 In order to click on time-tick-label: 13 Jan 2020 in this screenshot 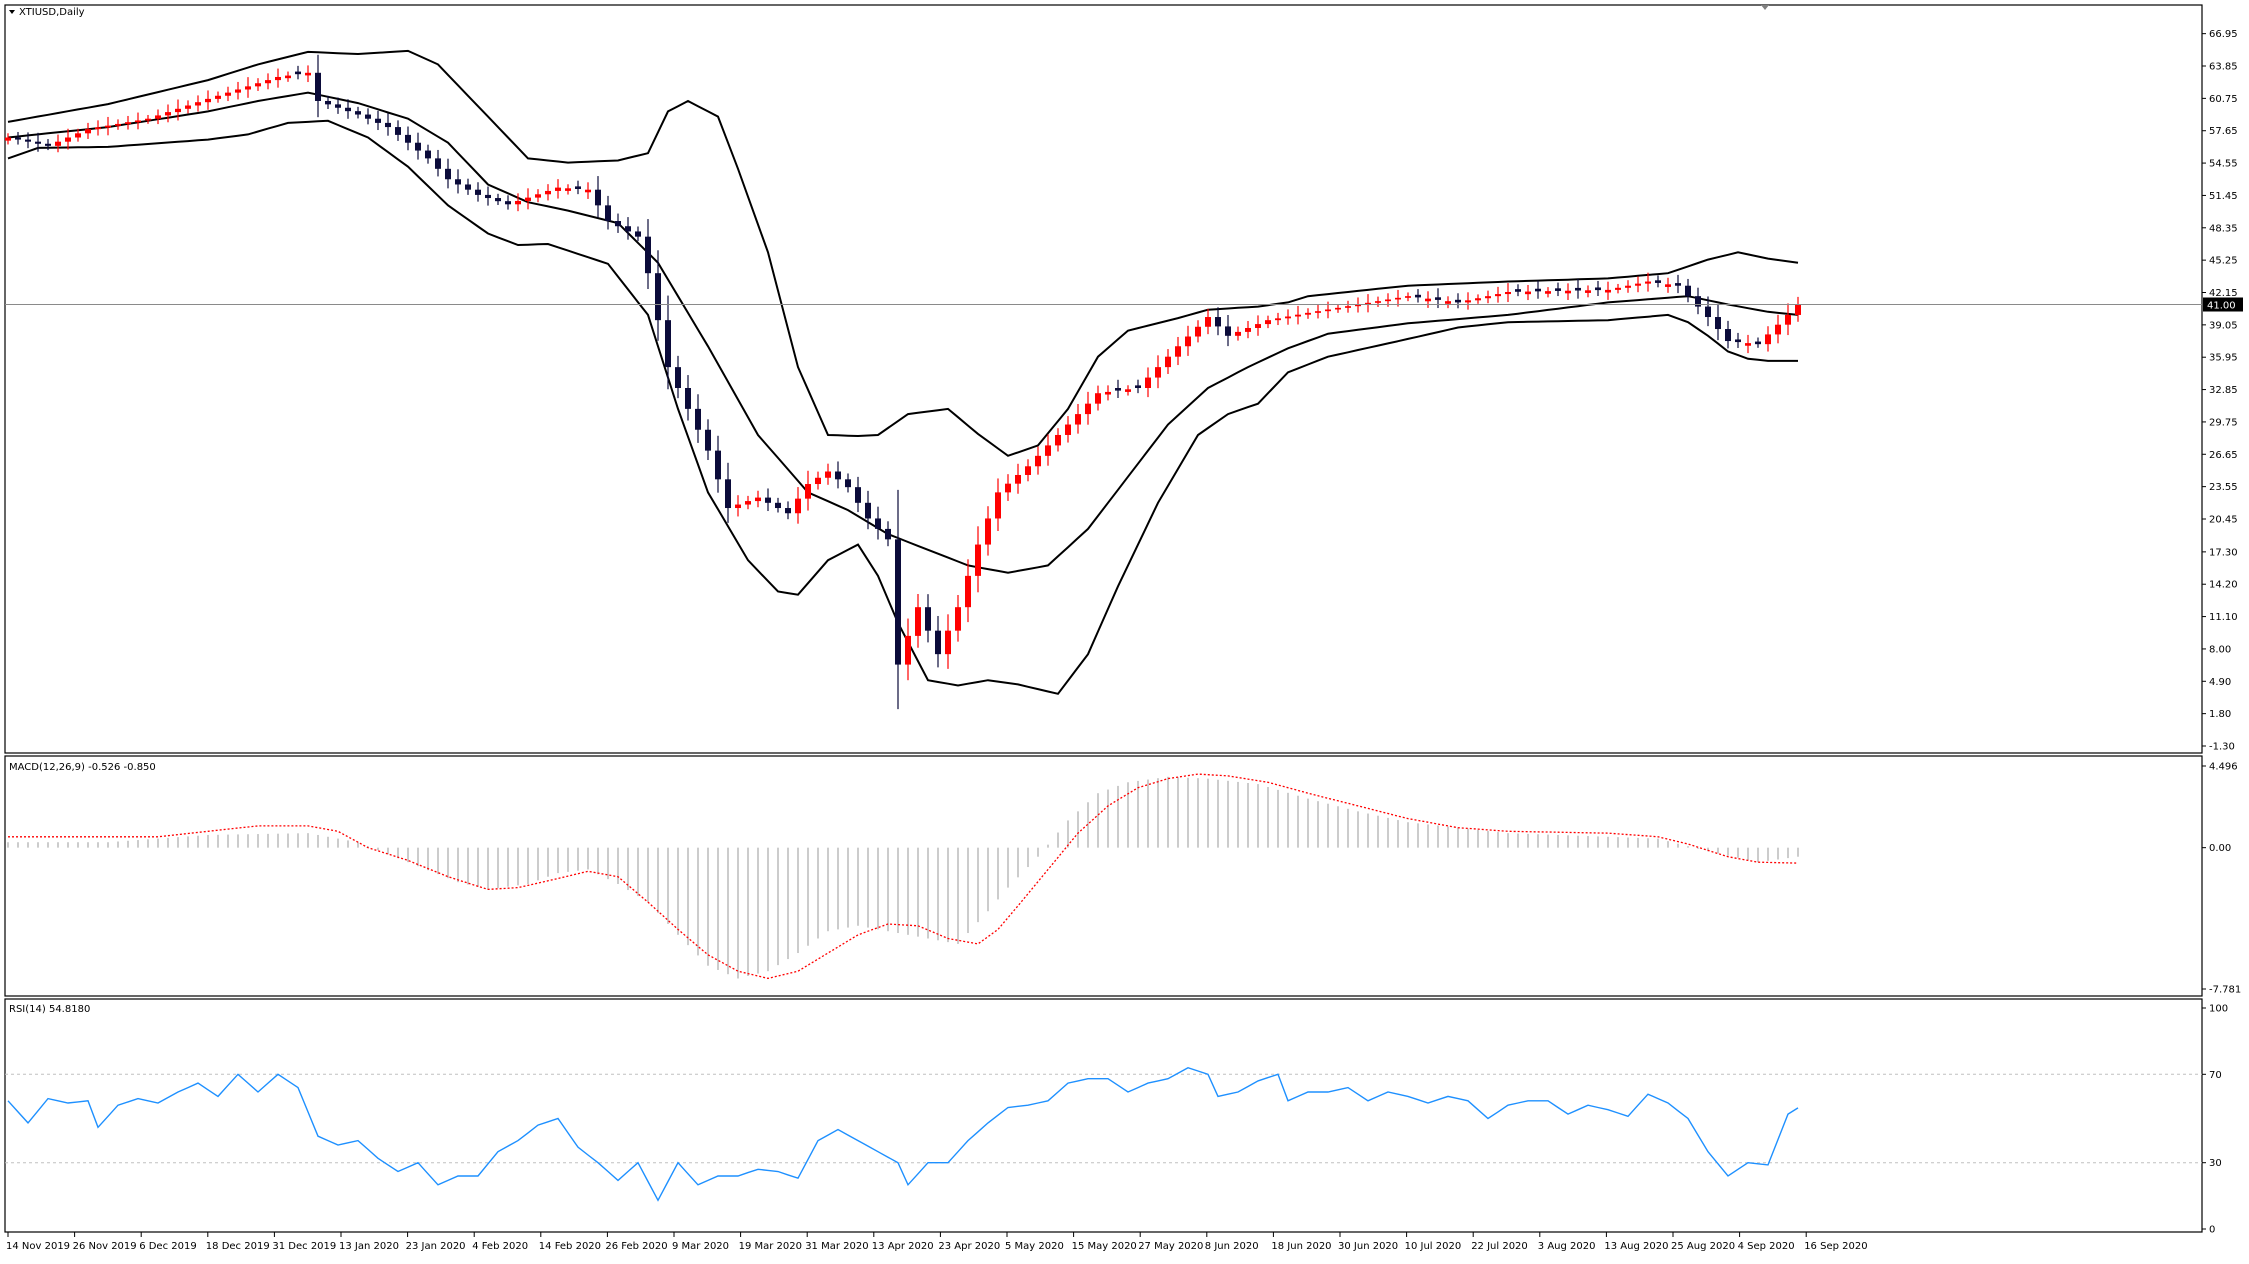, I will do `click(369, 1246)`.